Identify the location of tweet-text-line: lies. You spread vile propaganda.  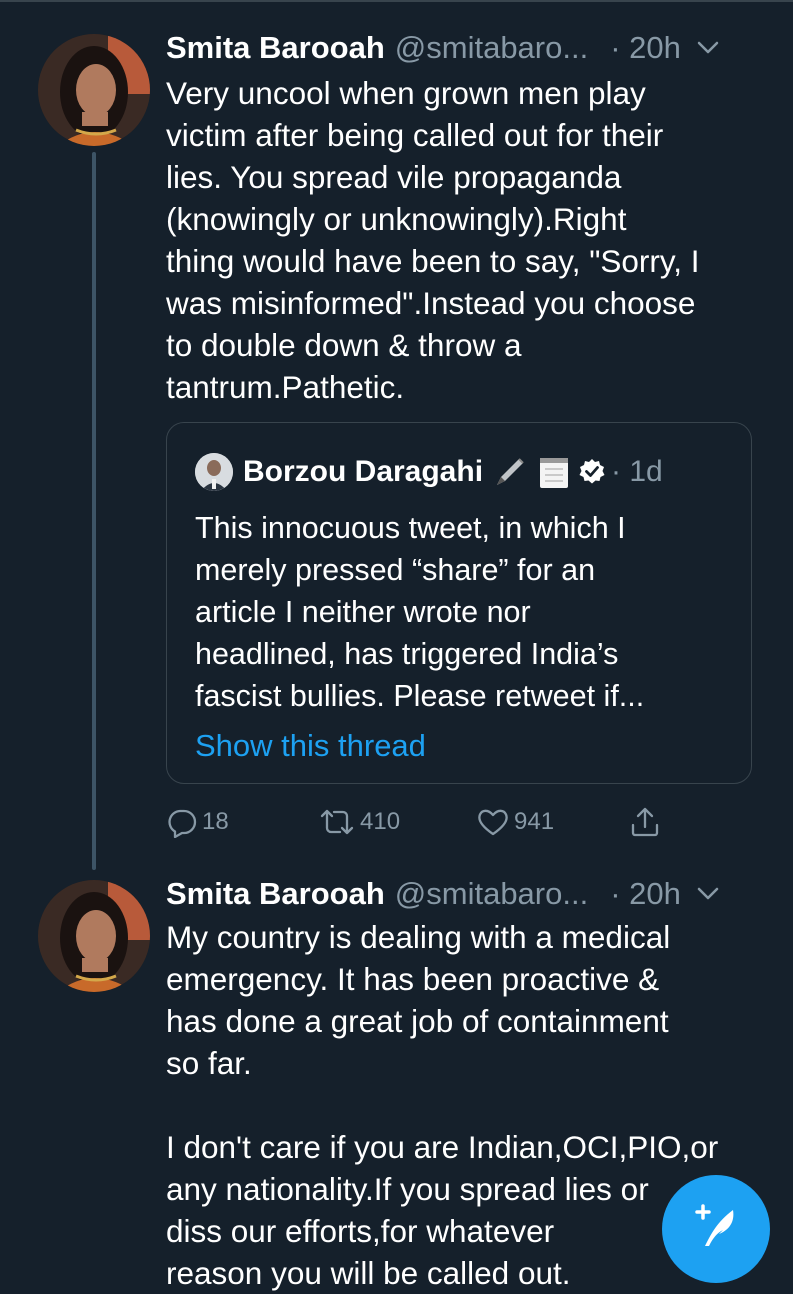
(394, 177).